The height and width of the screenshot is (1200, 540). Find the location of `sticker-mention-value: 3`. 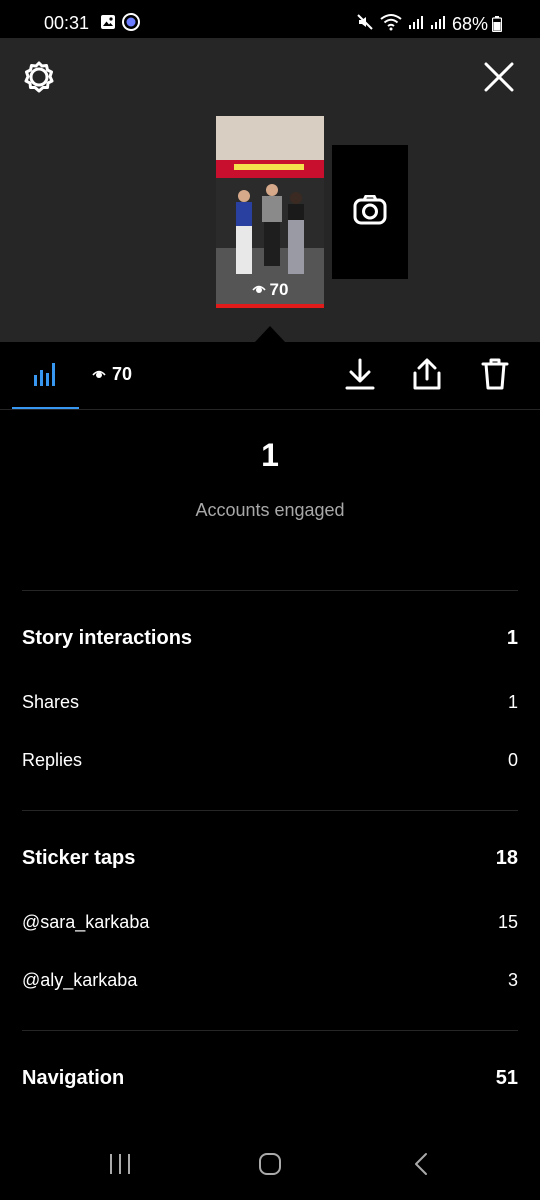

sticker-mention-value: 3 is located at coordinates (512, 980).